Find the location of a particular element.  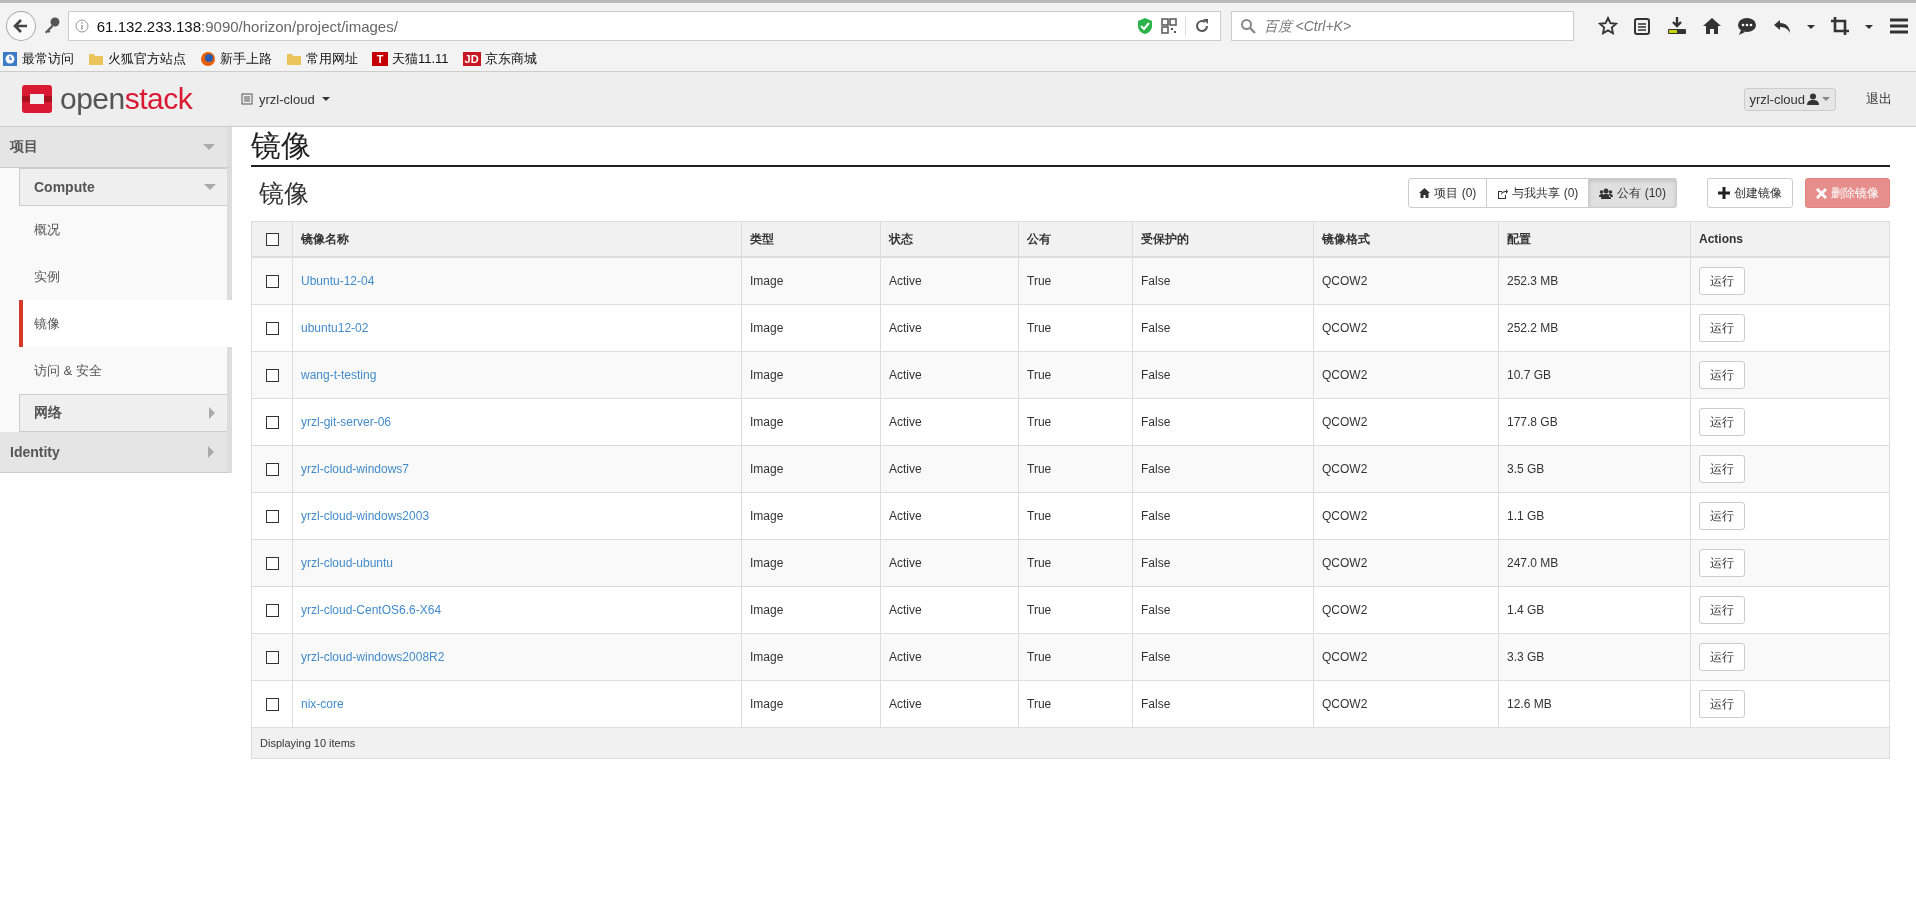

caret-icon is located at coordinates (1826, 99).